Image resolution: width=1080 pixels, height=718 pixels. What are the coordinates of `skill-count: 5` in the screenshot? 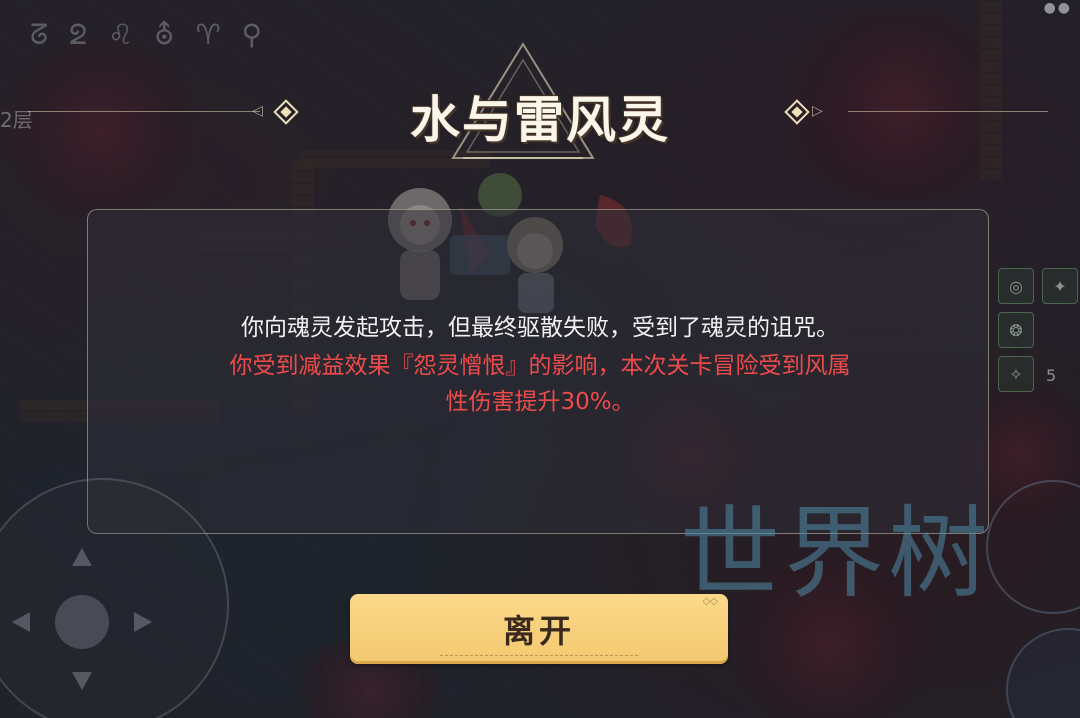 It's located at (1051, 375).